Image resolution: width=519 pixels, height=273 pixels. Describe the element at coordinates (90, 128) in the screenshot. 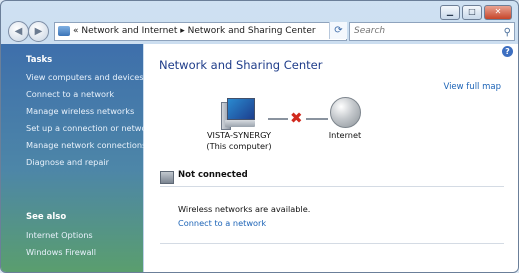

I see `task-set-up-a-connection: Set up a connection or network` at that location.